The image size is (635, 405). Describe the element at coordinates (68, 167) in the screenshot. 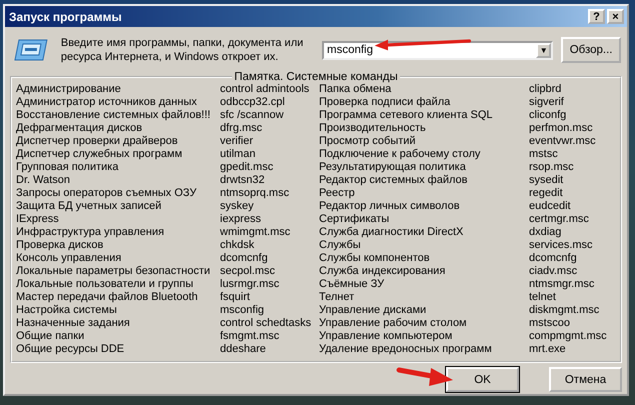

I see `command-name: Групповая политика` at that location.